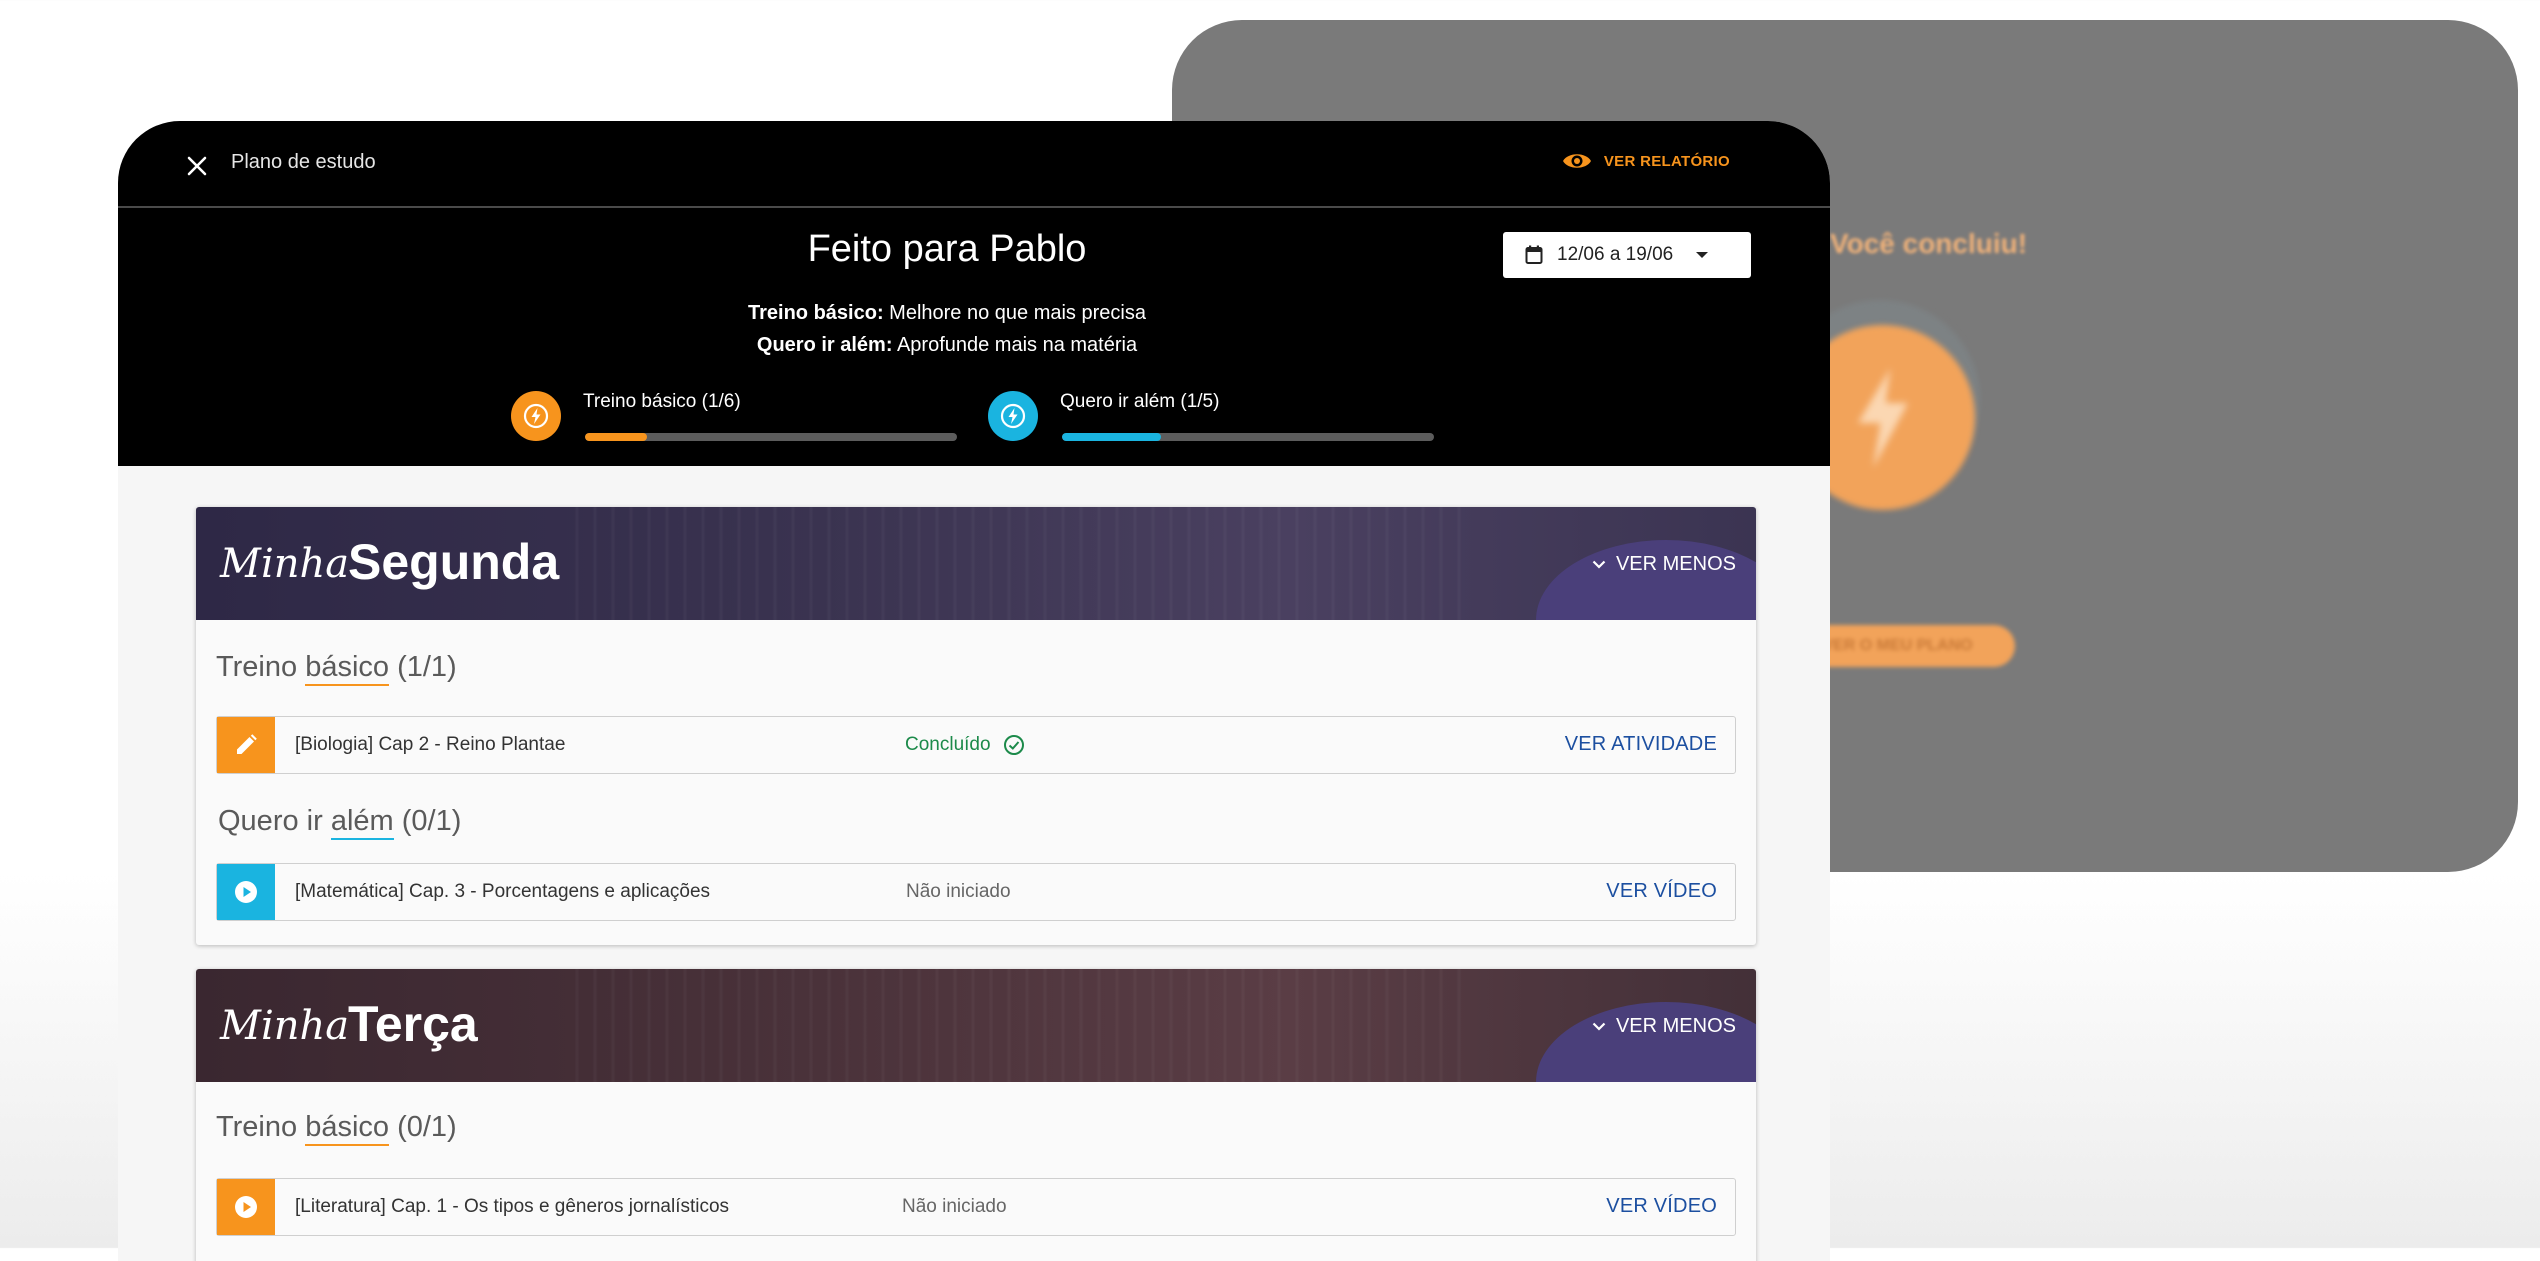 This screenshot has width=2540, height=1261. I want to click on background-completed-text: Você concluiu!, so click(1929, 243).